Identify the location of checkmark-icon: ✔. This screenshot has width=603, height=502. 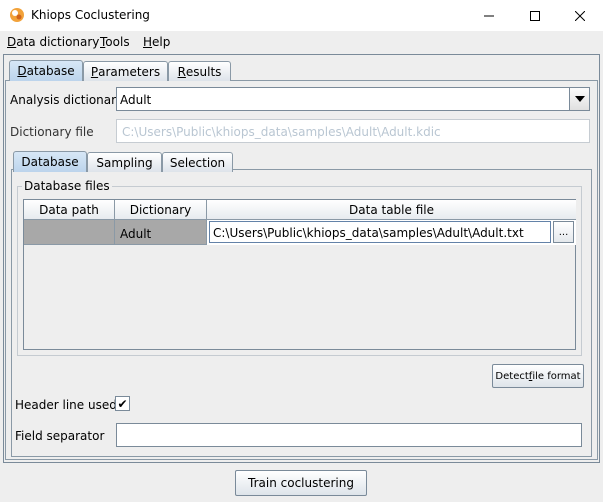
(122, 403).